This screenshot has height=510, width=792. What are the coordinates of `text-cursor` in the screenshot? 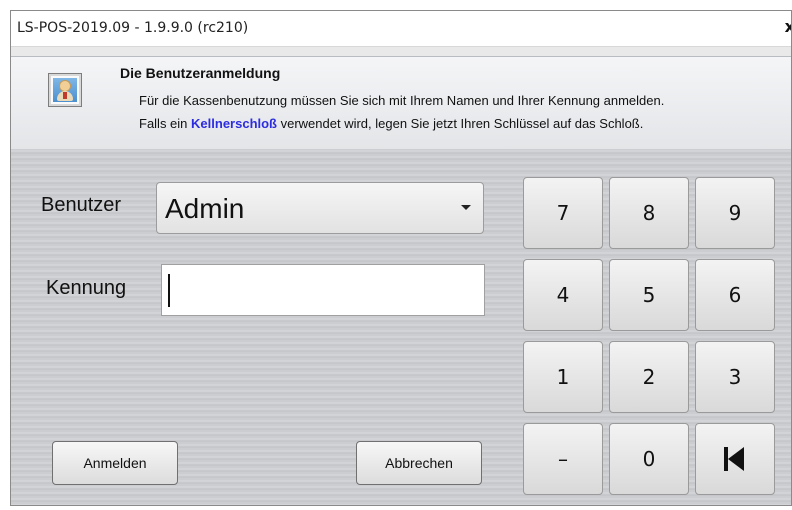 It's located at (169, 290).